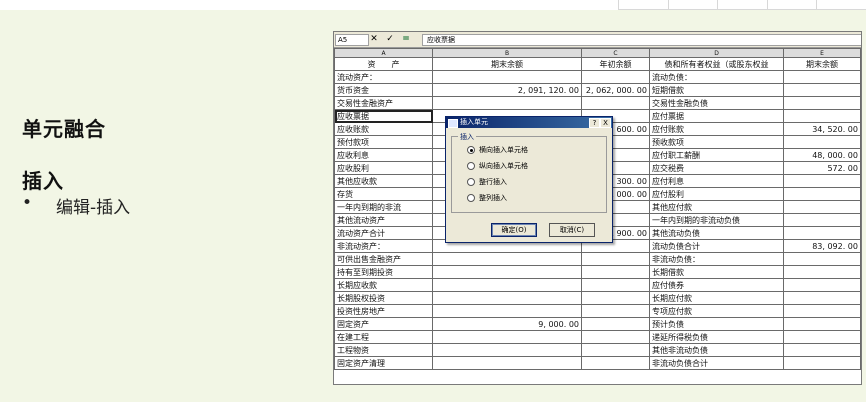 This screenshot has height=402, width=866. Describe the element at coordinates (487, 198) in the screenshot. I see `option-insert-column: 整列插入` at that location.